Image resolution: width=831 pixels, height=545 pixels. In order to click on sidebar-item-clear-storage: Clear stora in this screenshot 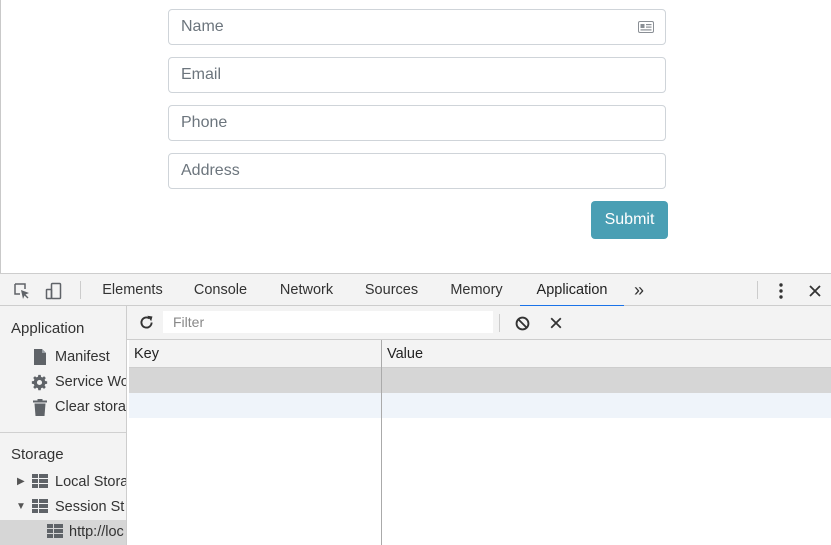, I will do `click(63, 407)`.